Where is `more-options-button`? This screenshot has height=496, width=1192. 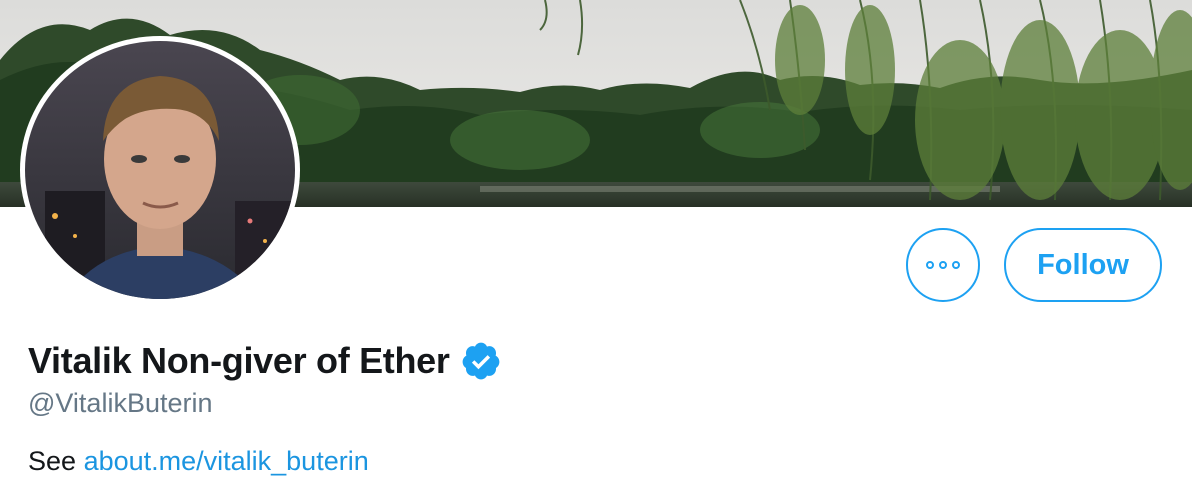
more-options-button is located at coordinates (943, 265).